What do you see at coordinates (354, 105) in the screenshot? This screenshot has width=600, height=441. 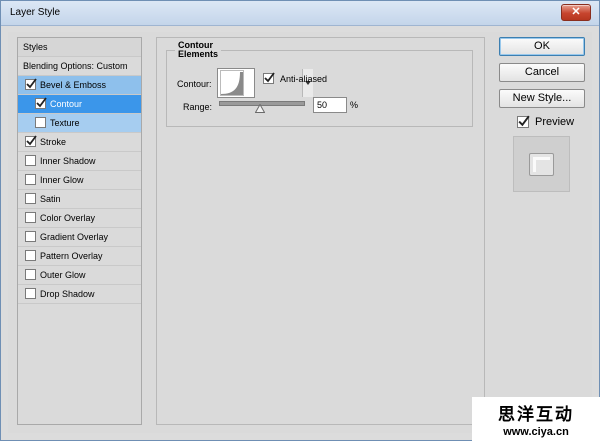 I see `range-unit: %` at bounding box center [354, 105].